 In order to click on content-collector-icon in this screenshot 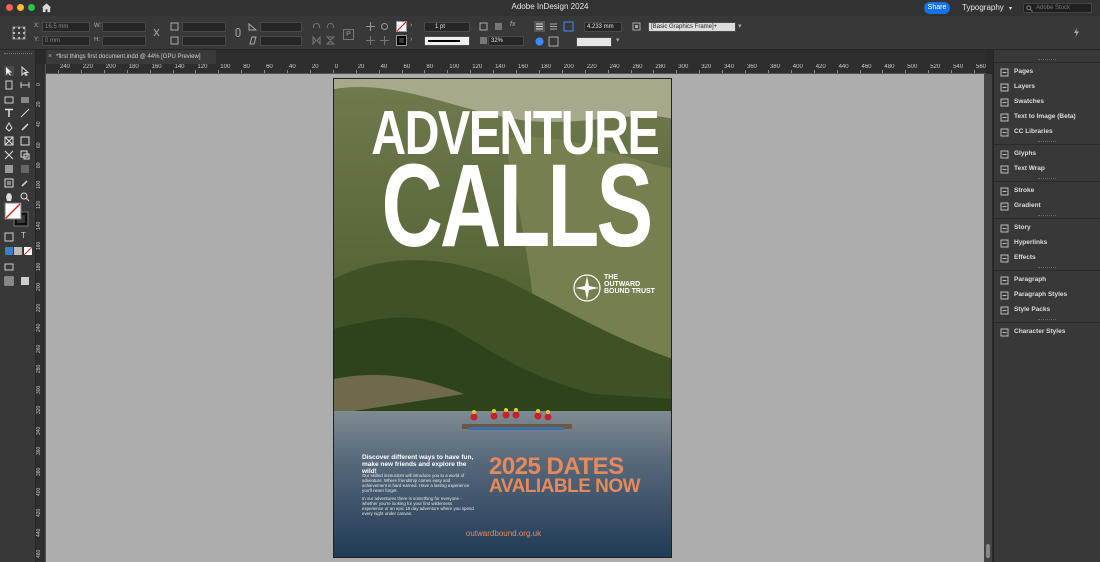, I will do `click(9, 99)`.